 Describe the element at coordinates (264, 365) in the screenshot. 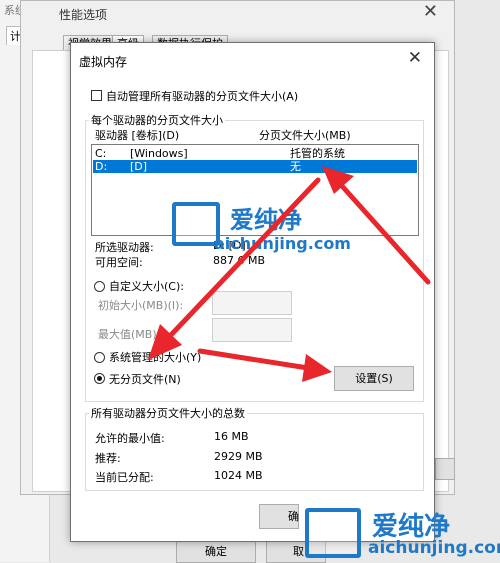

I see `arrow-to-set-button` at that location.